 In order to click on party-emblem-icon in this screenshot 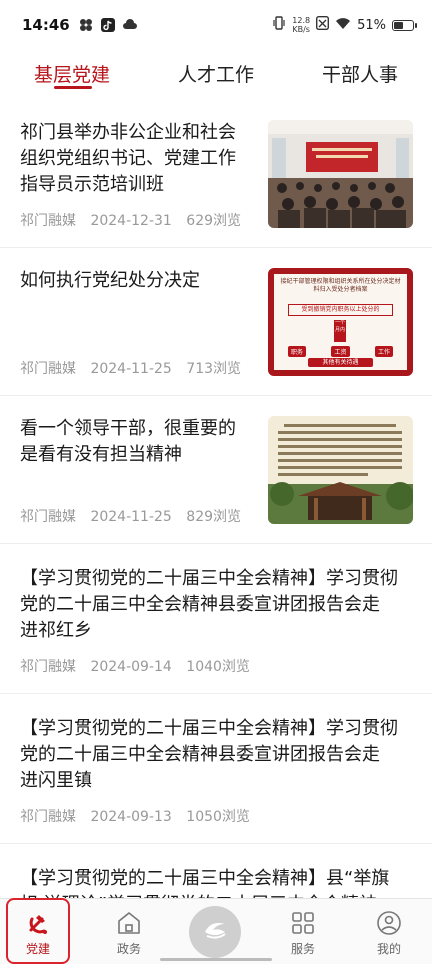, I will do `click(38, 923)`.